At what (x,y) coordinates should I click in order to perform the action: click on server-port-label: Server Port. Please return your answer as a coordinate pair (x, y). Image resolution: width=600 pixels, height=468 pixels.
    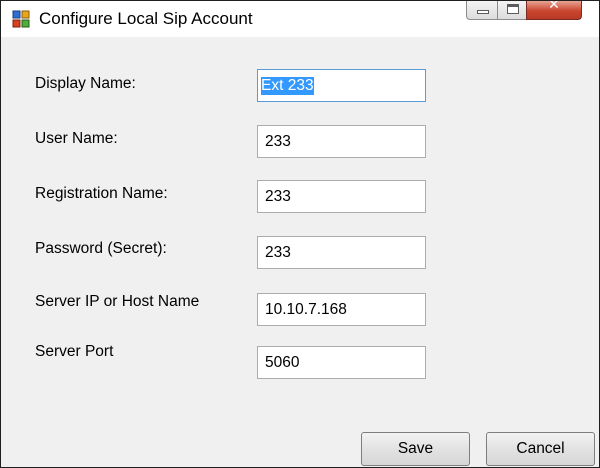
    Looking at the image, I should click on (74, 351).